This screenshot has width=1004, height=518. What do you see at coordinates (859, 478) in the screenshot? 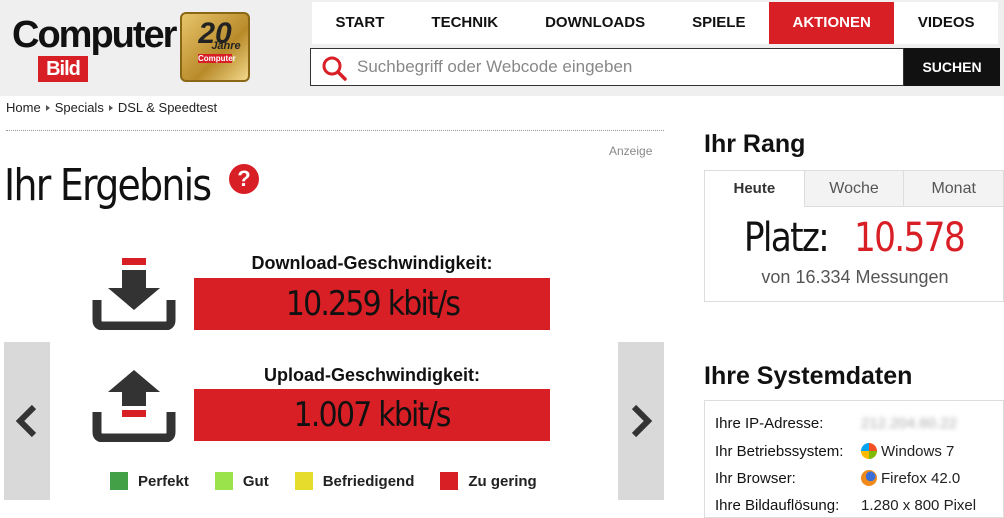
I see `system-row-browser: Ihr Browser: Firefox 42.0` at bounding box center [859, 478].